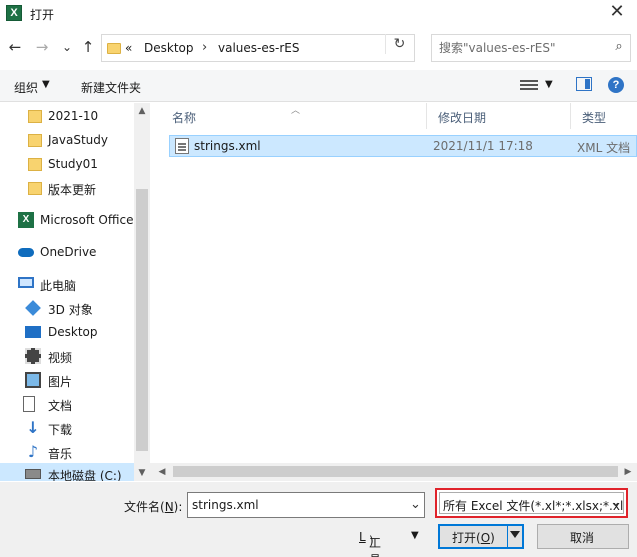 Image resolution: width=637 pixels, height=557 pixels. I want to click on sidebar-item-videos: 视频, so click(67, 356).